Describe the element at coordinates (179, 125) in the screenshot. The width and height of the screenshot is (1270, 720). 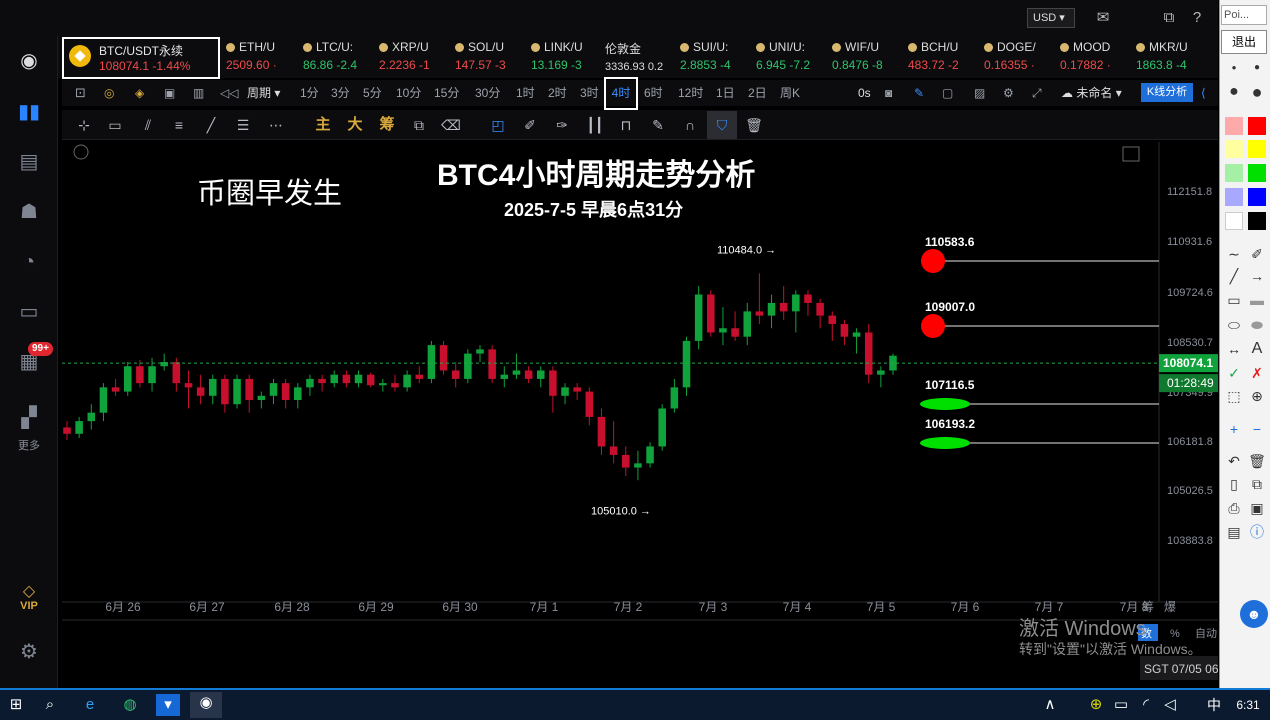
I see `hlines-icon: ≡` at that location.